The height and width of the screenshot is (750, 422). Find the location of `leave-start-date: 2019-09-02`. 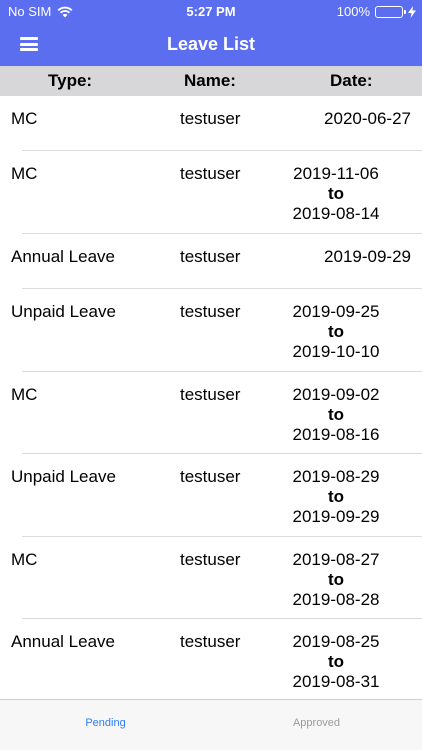

leave-start-date: 2019-09-02 is located at coordinates (336, 394).